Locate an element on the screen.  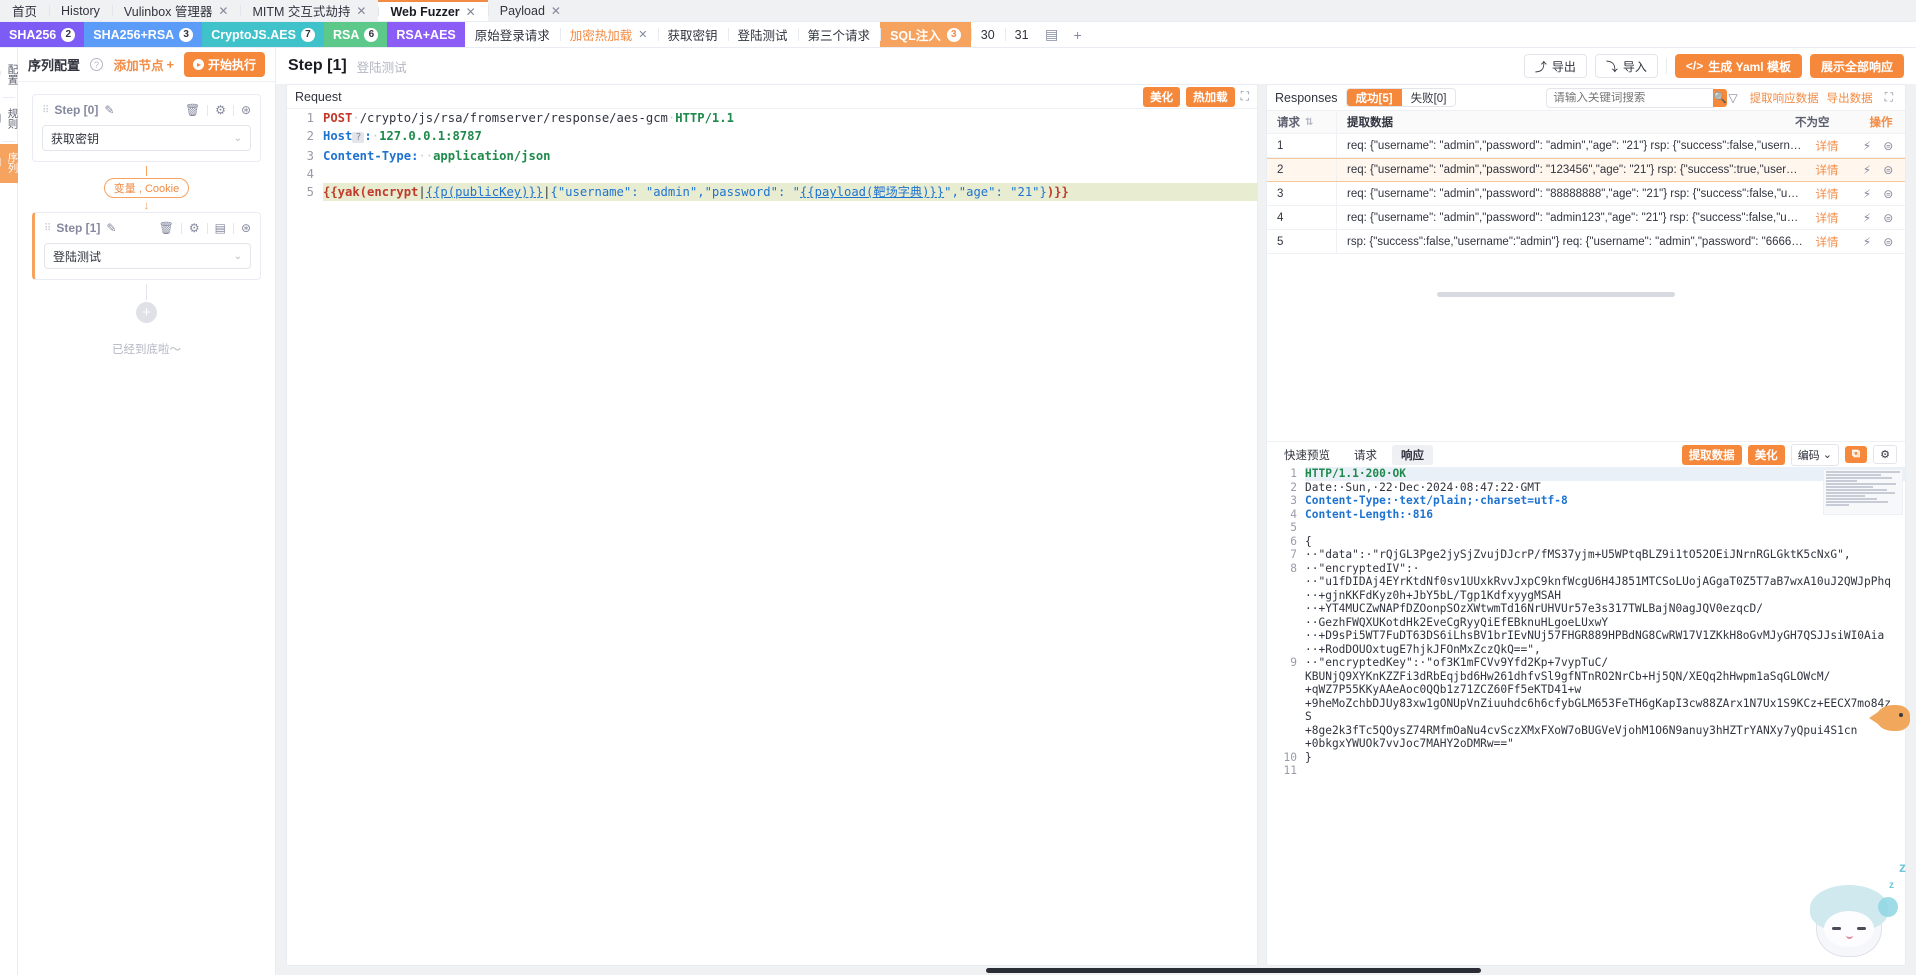
export-button: ⤴ 导出 is located at coordinates (1555, 66).